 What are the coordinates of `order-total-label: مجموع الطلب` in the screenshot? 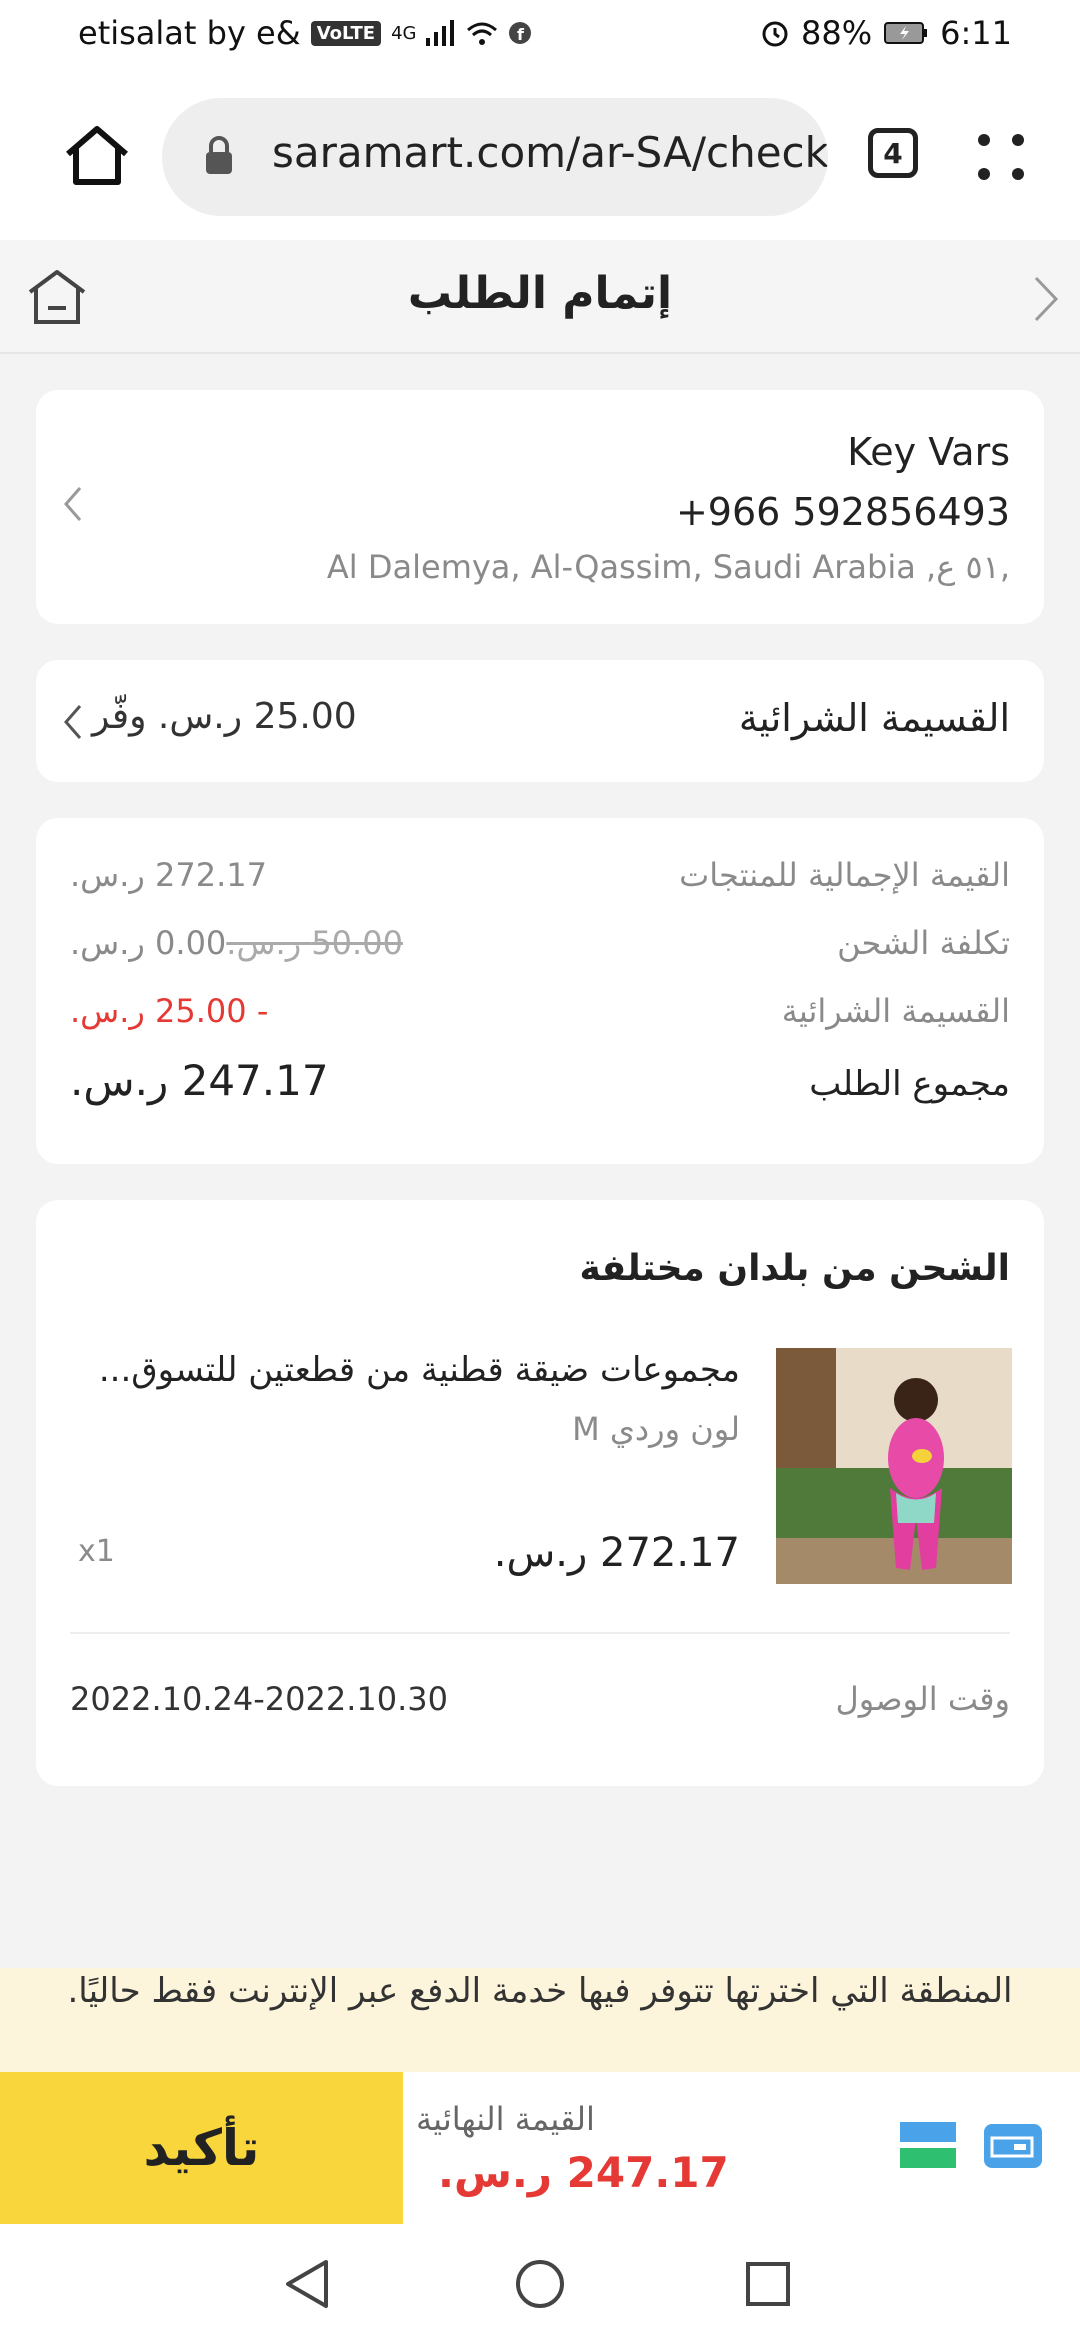 It's located at (909, 1084).